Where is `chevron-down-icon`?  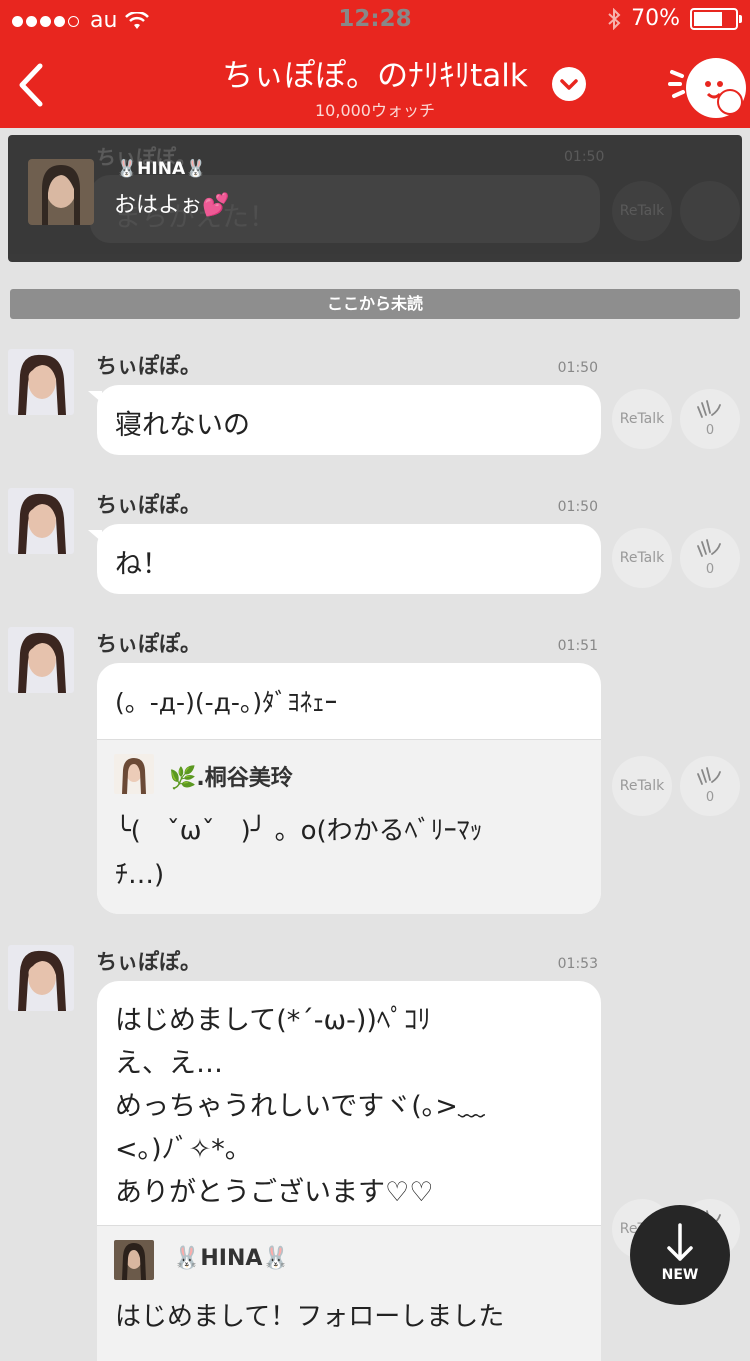 chevron-down-icon is located at coordinates (569, 84).